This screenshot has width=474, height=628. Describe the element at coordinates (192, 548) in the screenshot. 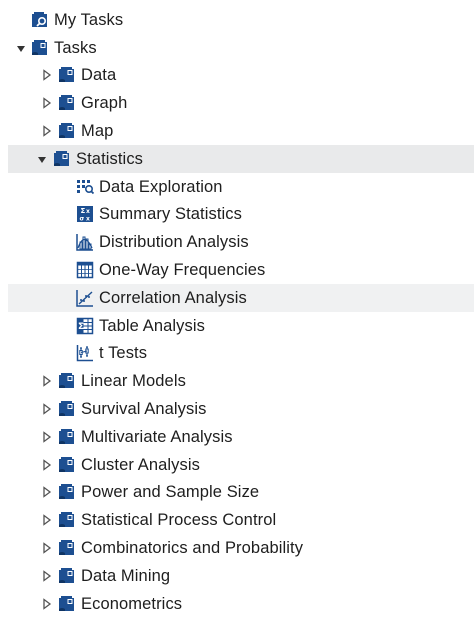

I see `tree-item-label: Combinatorics and Probability` at that location.